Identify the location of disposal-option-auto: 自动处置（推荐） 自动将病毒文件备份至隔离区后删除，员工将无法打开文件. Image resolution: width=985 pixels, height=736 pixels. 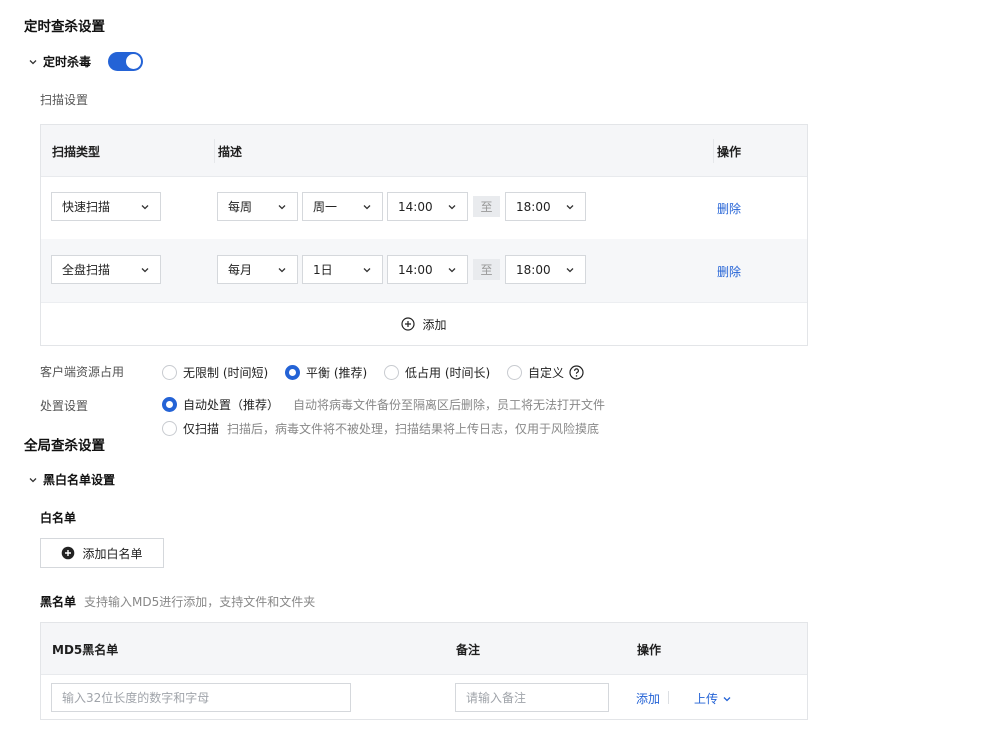
(383, 404).